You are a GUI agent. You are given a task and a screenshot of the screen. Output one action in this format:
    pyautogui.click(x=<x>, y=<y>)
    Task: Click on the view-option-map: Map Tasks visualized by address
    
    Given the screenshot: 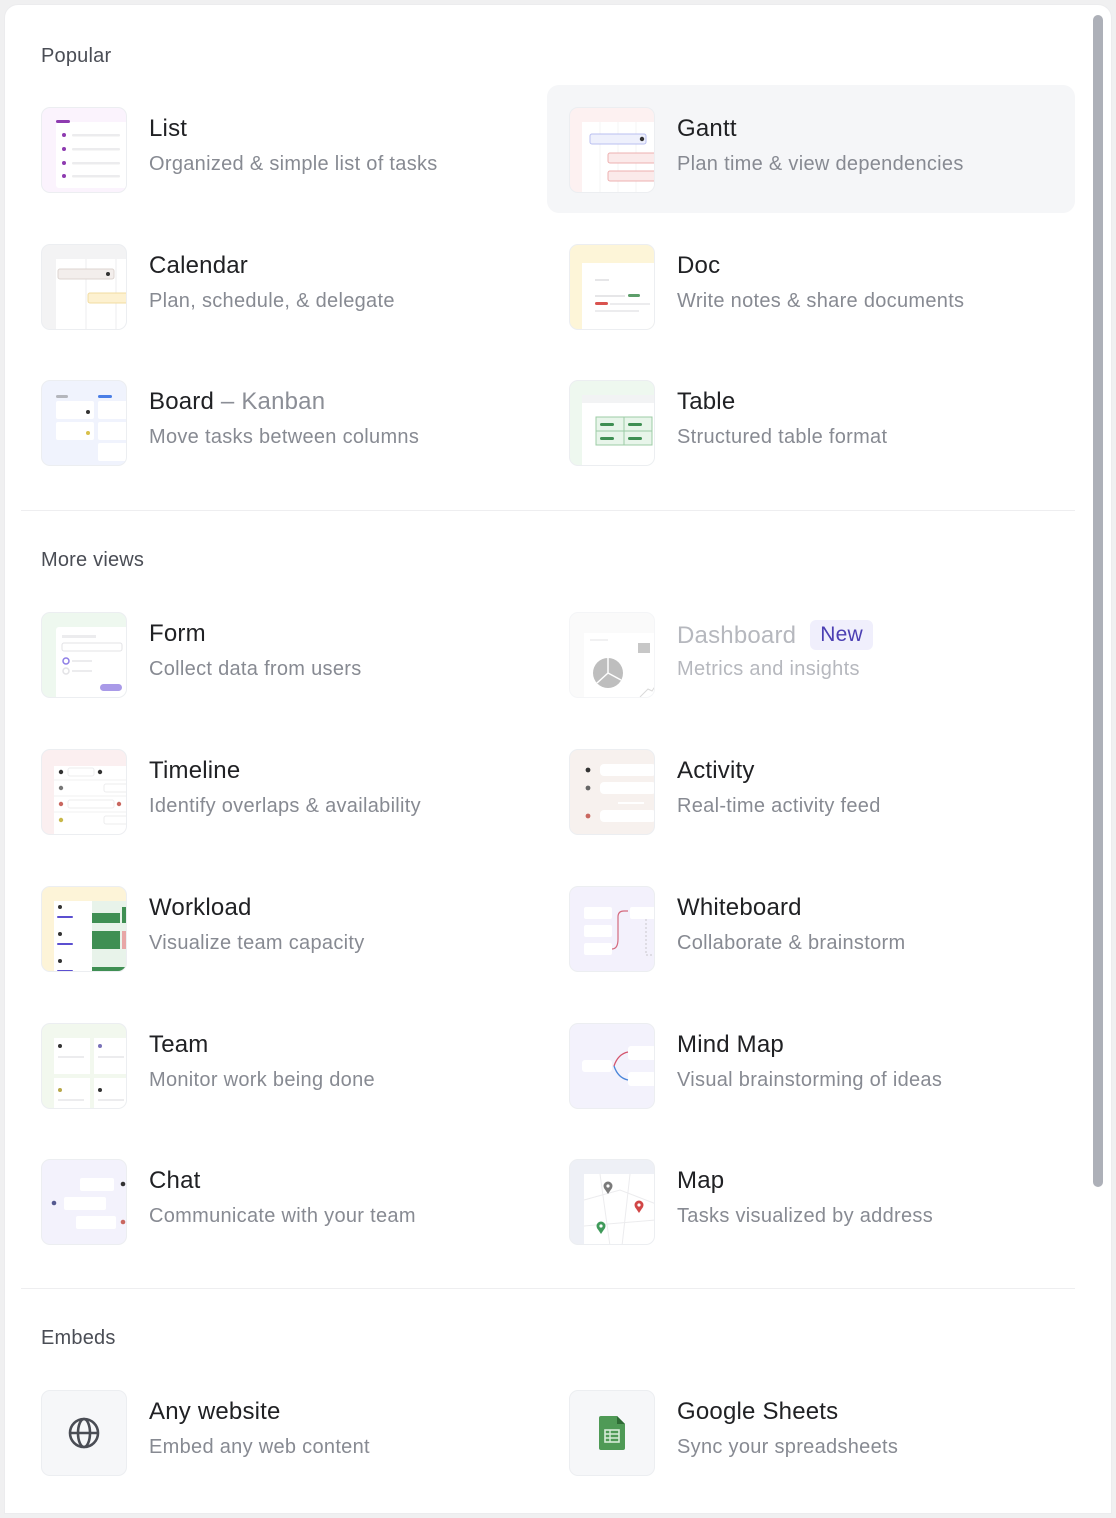 What is the action you would take?
    pyautogui.click(x=811, y=1201)
    